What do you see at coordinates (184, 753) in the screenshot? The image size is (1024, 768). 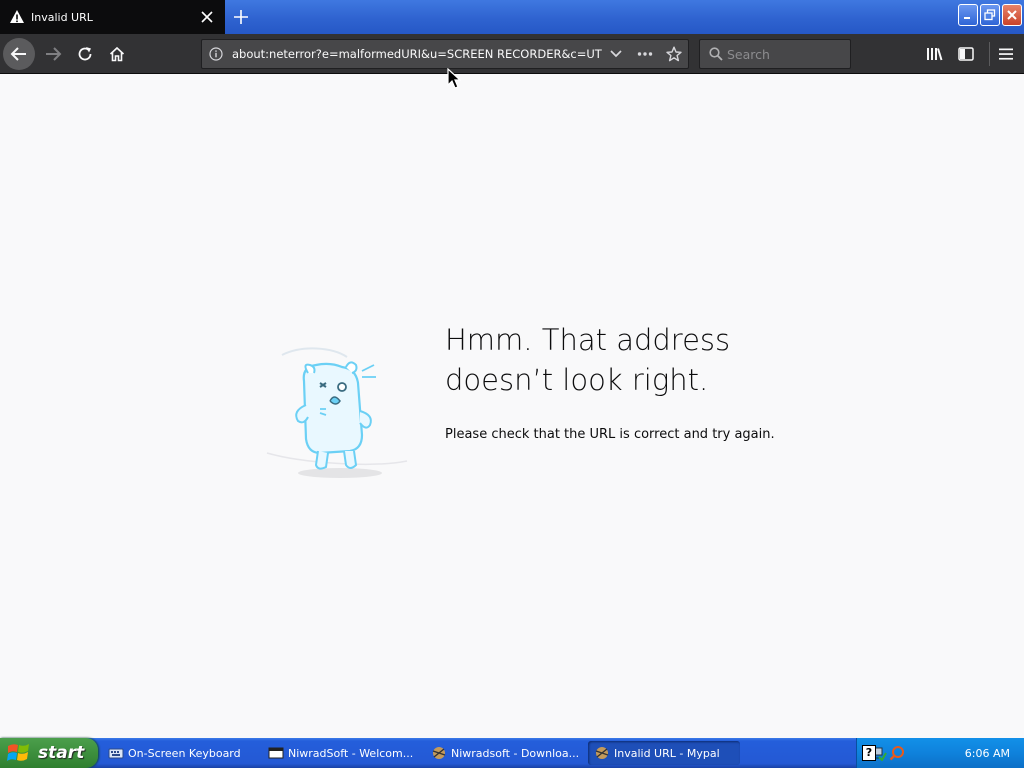 I see `task-label: On-Screen Keyboard` at bounding box center [184, 753].